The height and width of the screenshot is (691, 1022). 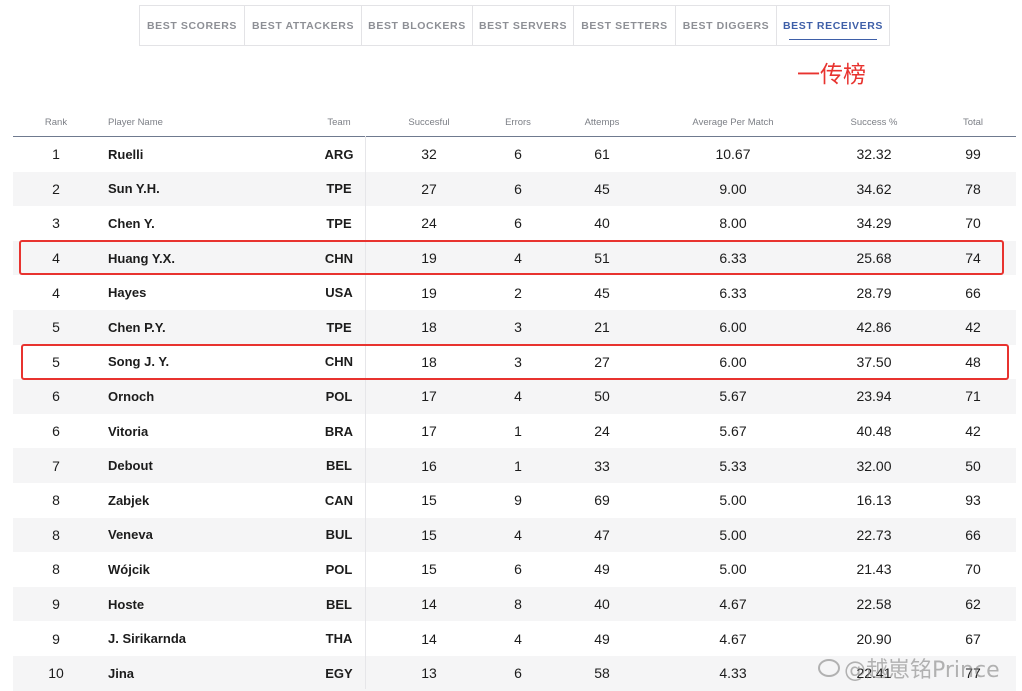 I want to click on table-row: 8 Veneva BUL 15 4 47 5.00 22.73 66, so click(x=514, y=535).